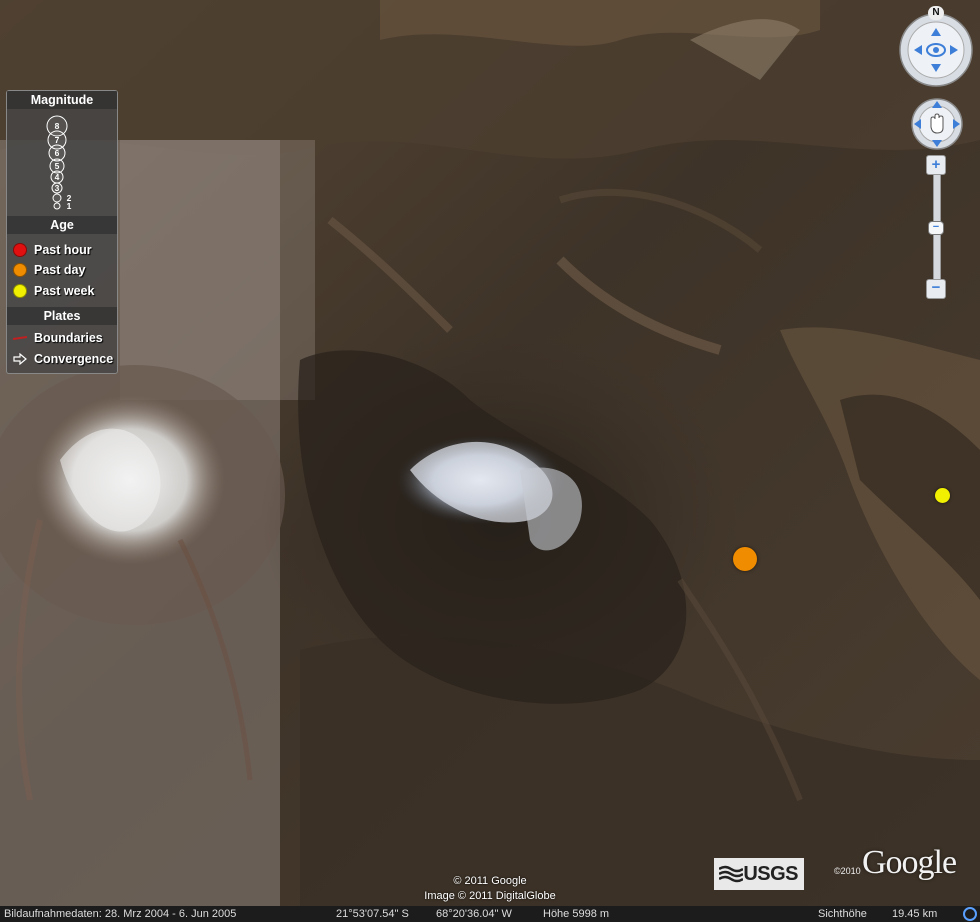 This screenshot has width=980, height=922. I want to click on legend-item-past-week: Past week, so click(53, 291).